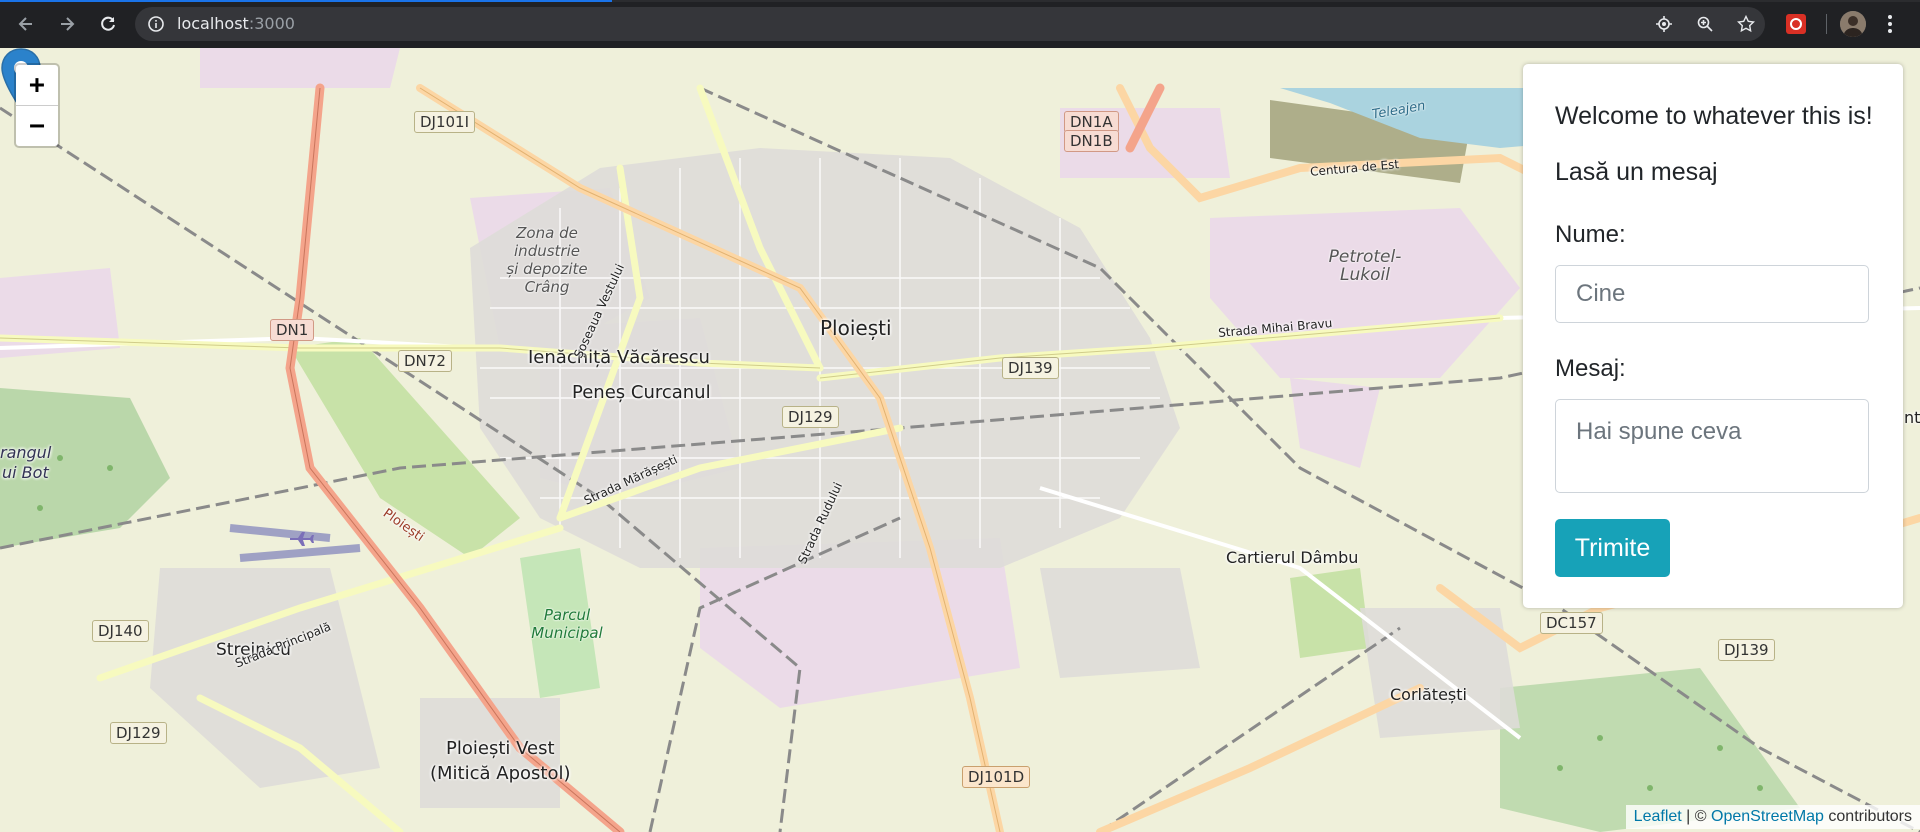 This screenshot has height=832, width=1920. I want to click on label-cartierul-dambu: Cartierul Dâmbu, so click(1292, 557).